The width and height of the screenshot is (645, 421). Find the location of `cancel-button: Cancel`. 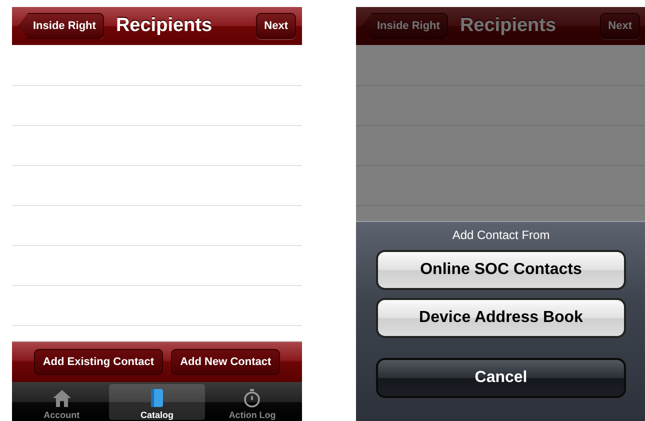

cancel-button: Cancel is located at coordinates (501, 378).